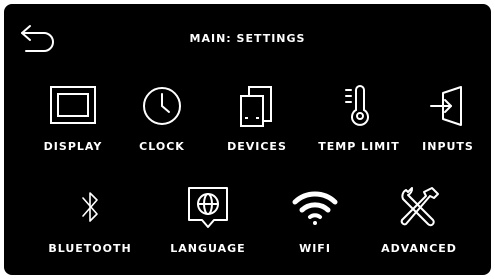 The height and width of the screenshot is (279, 495). Describe the element at coordinates (357, 105) in the screenshot. I see `thermometer-icon` at that location.